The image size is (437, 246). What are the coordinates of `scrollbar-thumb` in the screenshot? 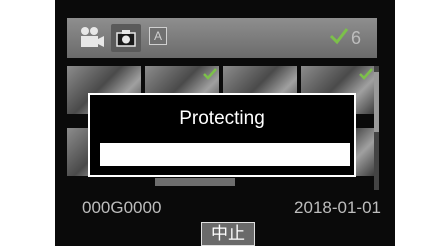 It's located at (376, 102).